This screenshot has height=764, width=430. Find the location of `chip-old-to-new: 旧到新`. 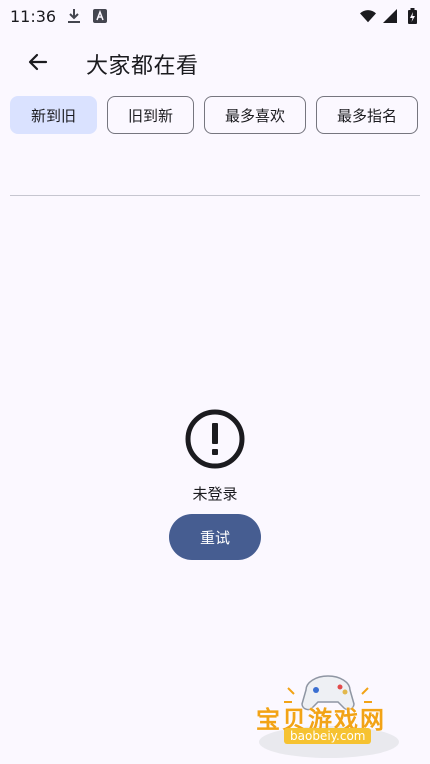

chip-old-to-new: 旧到新 is located at coordinates (151, 115).